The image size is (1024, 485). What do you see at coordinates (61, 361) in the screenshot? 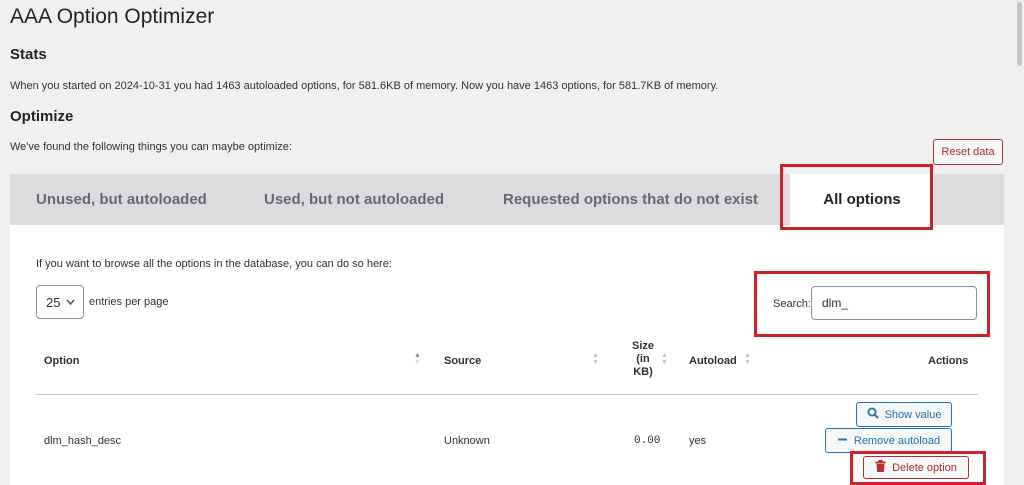
I see `column-header-option: Option` at bounding box center [61, 361].